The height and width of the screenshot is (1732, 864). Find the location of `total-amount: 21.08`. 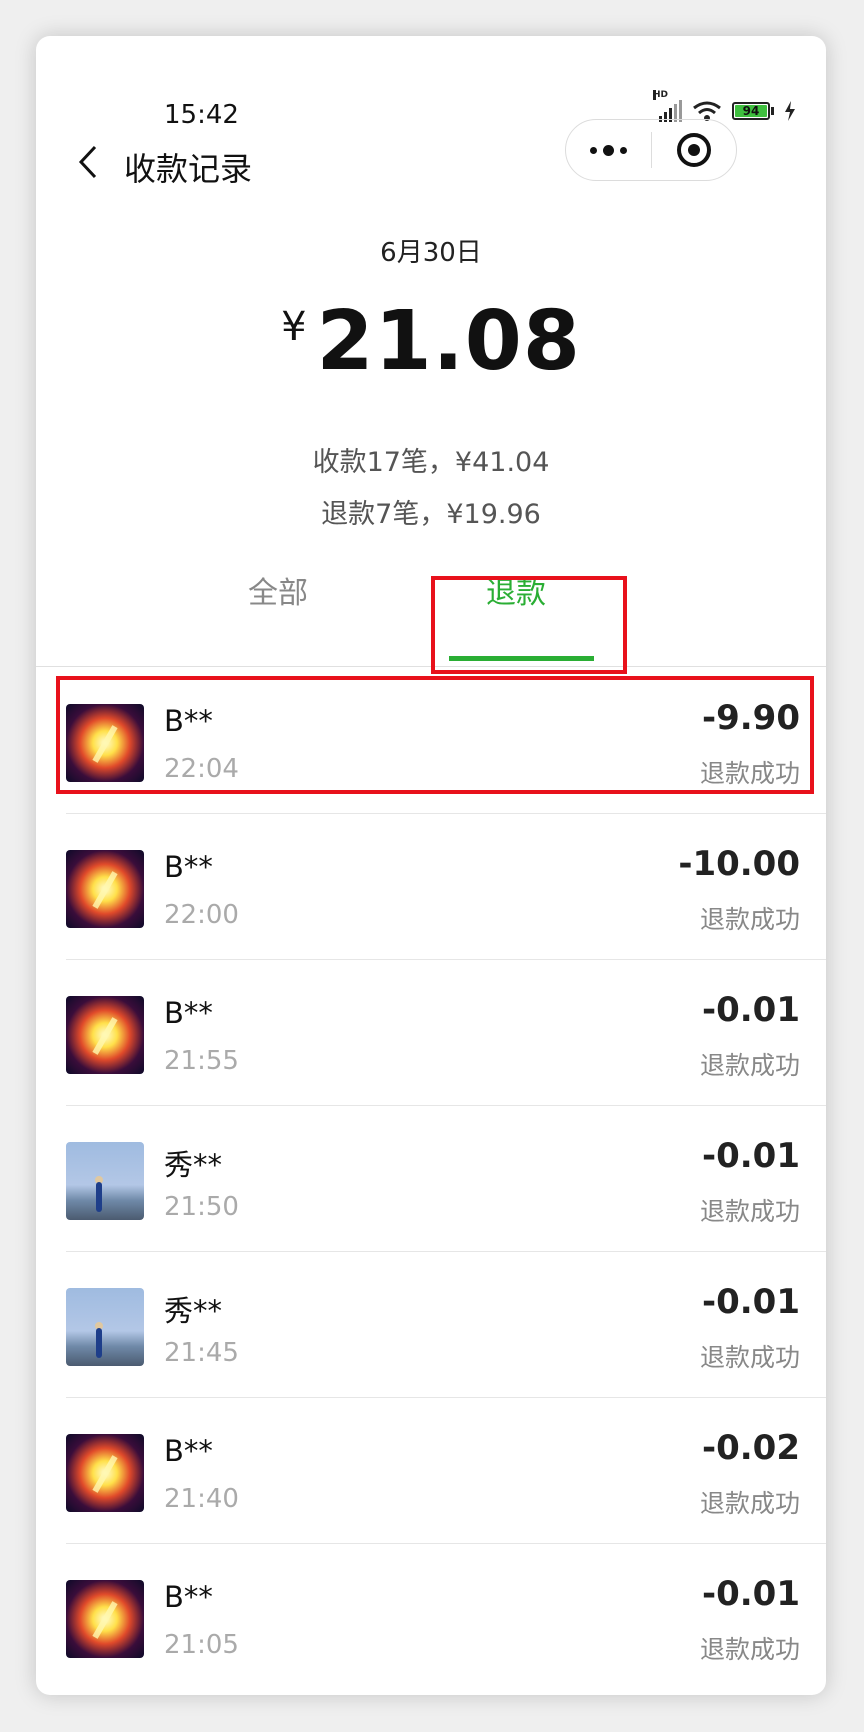

total-amount: 21.08 is located at coordinates (448, 341).